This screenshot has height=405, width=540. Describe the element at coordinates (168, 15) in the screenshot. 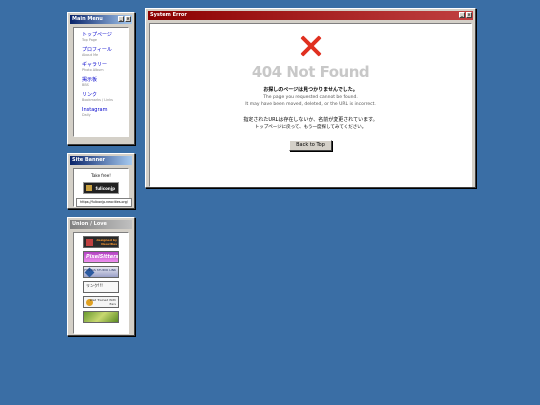

I see `system-error-title: System Error` at that location.